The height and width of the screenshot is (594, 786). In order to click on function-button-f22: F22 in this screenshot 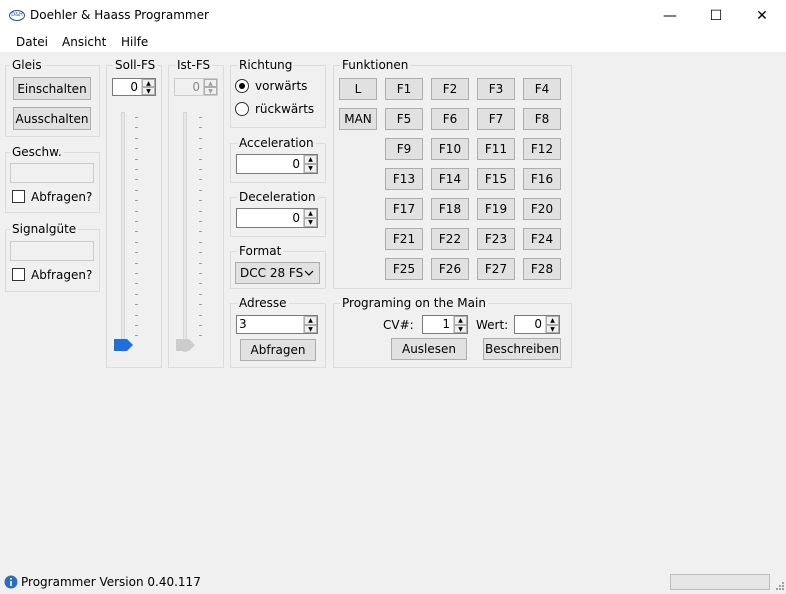, I will do `click(450, 239)`.